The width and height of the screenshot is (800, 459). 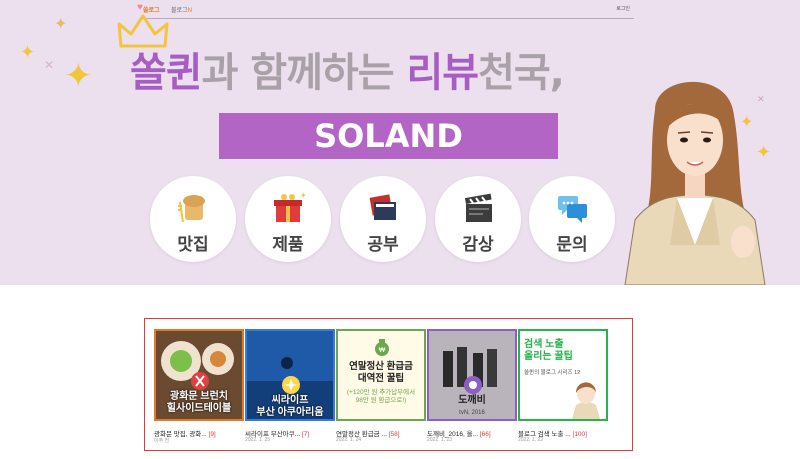 I want to click on sparkle-icon: ✕, so click(x=49, y=65).